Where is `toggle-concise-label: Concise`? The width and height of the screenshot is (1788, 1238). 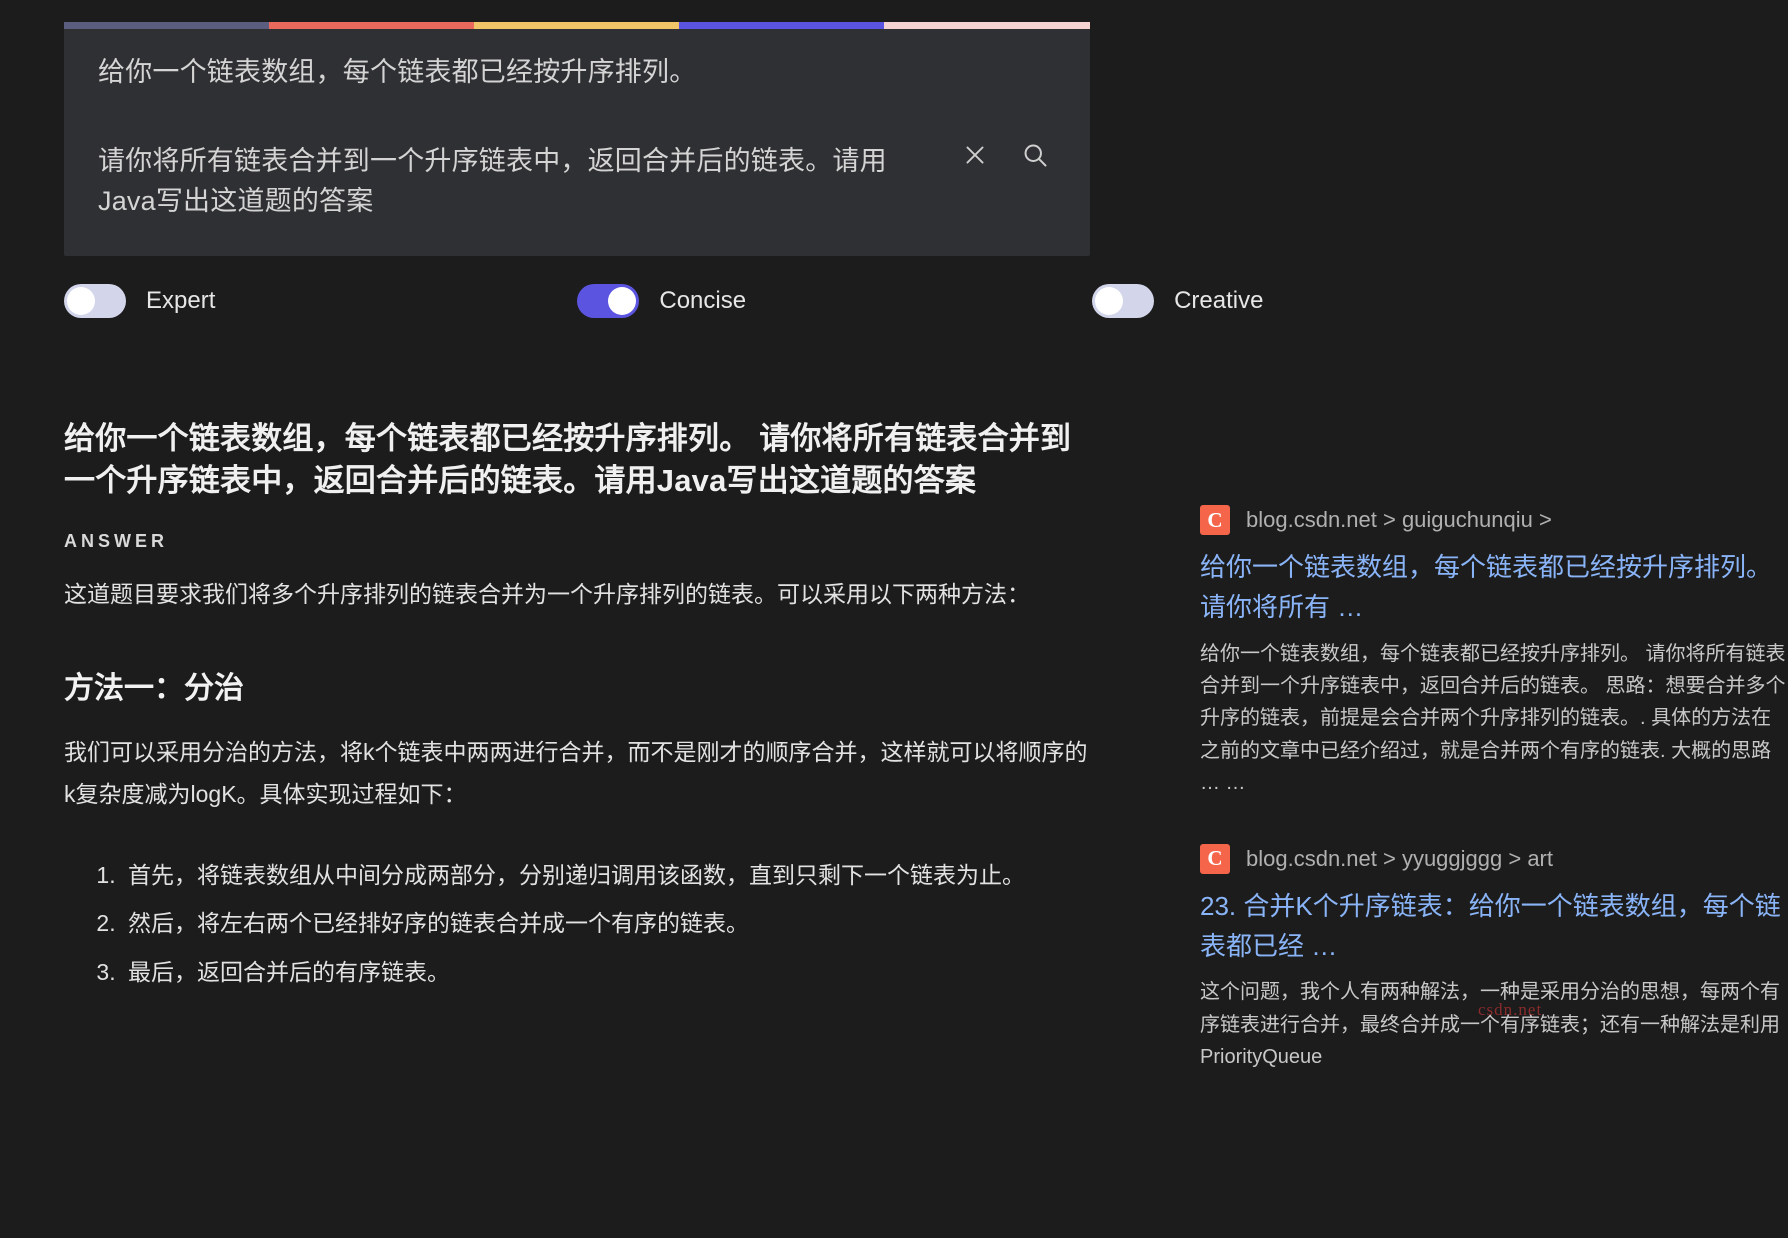 toggle-concise-label: Concise is located at coordinates (703, 300).